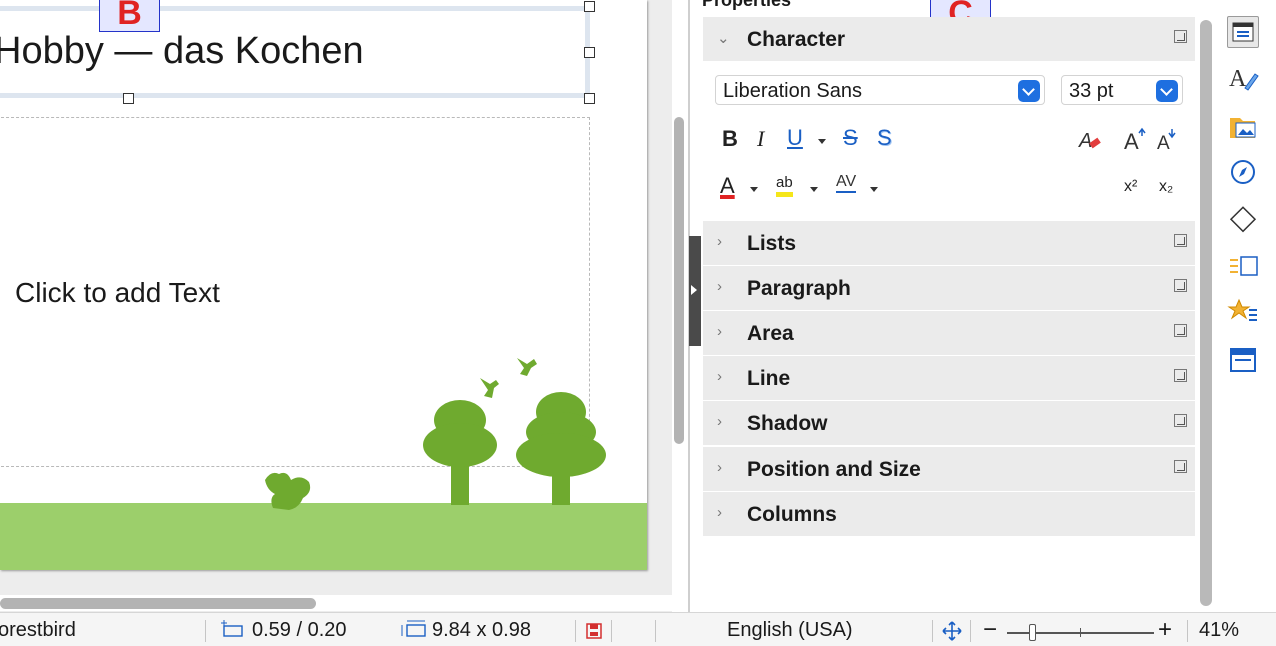 This screenshot has width=1276, height=646. What do you see at coordinates (850, 138) in the screenshot?
I see `strikethrough-button: S` at bounding box center [850, 138].